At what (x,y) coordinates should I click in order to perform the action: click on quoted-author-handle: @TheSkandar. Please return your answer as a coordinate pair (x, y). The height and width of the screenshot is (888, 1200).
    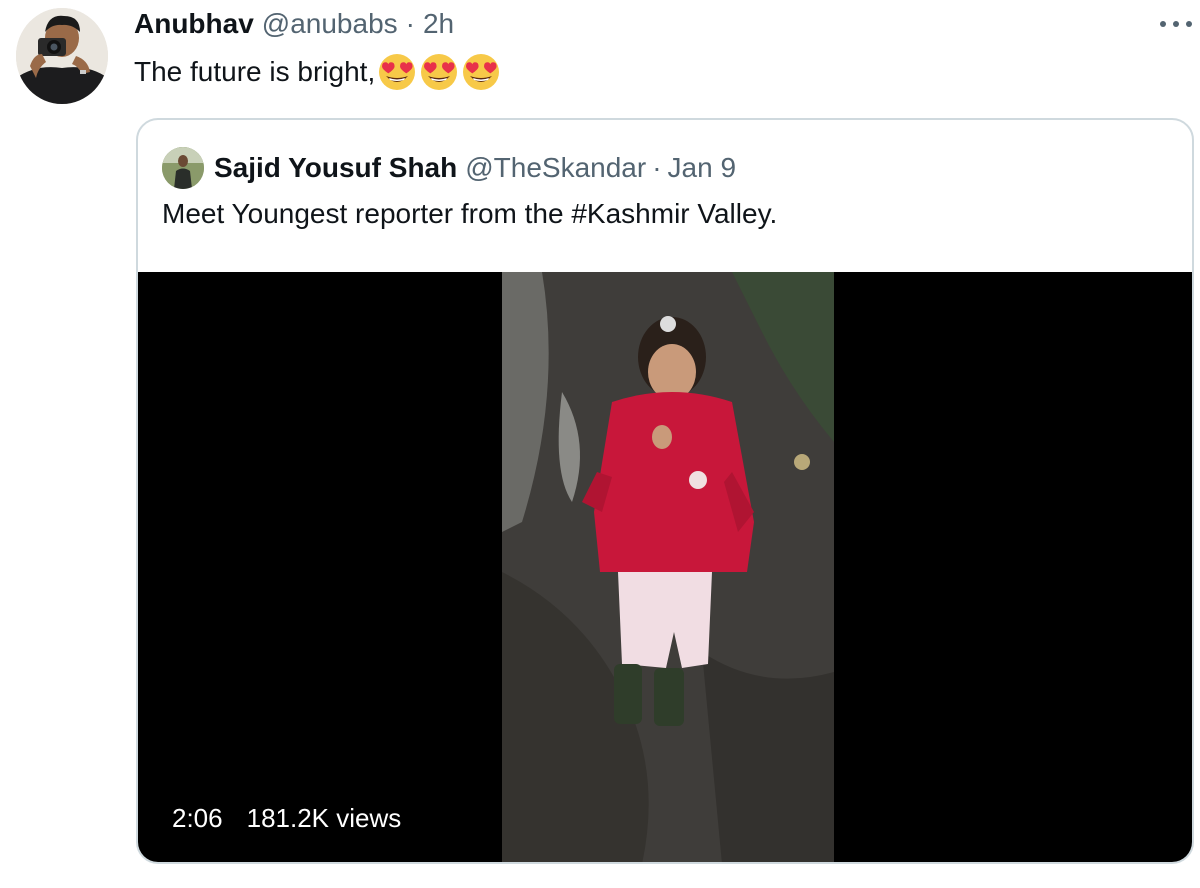
    Looking at the image, I should click on (556, 167).